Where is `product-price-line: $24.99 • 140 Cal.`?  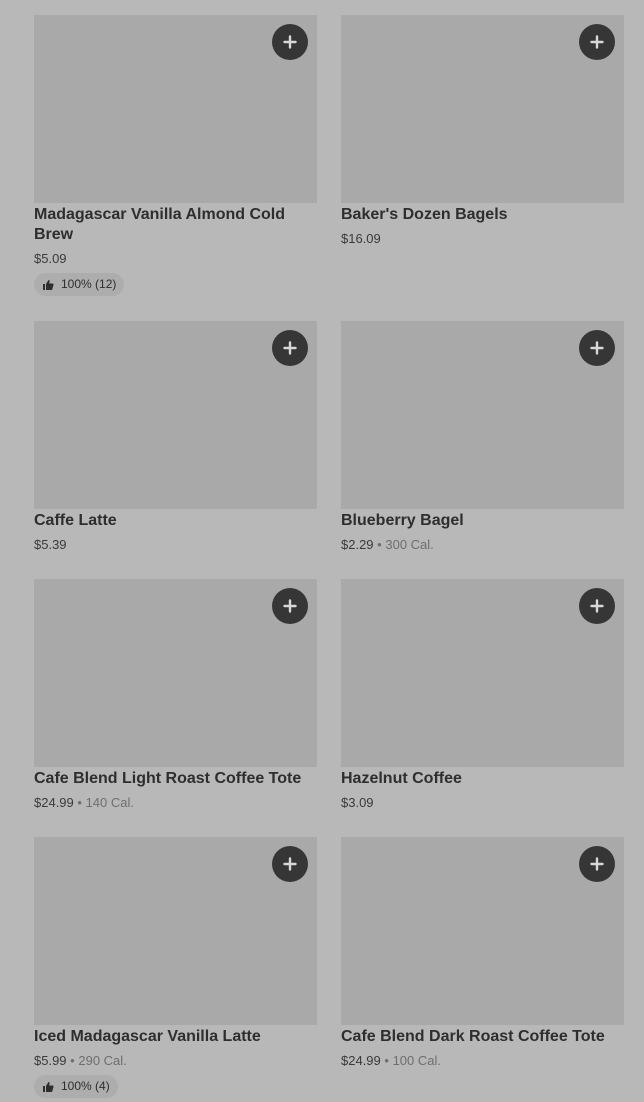
product-price-line: $24.99 • 140 Cal. is located at coordinates (84, 803).